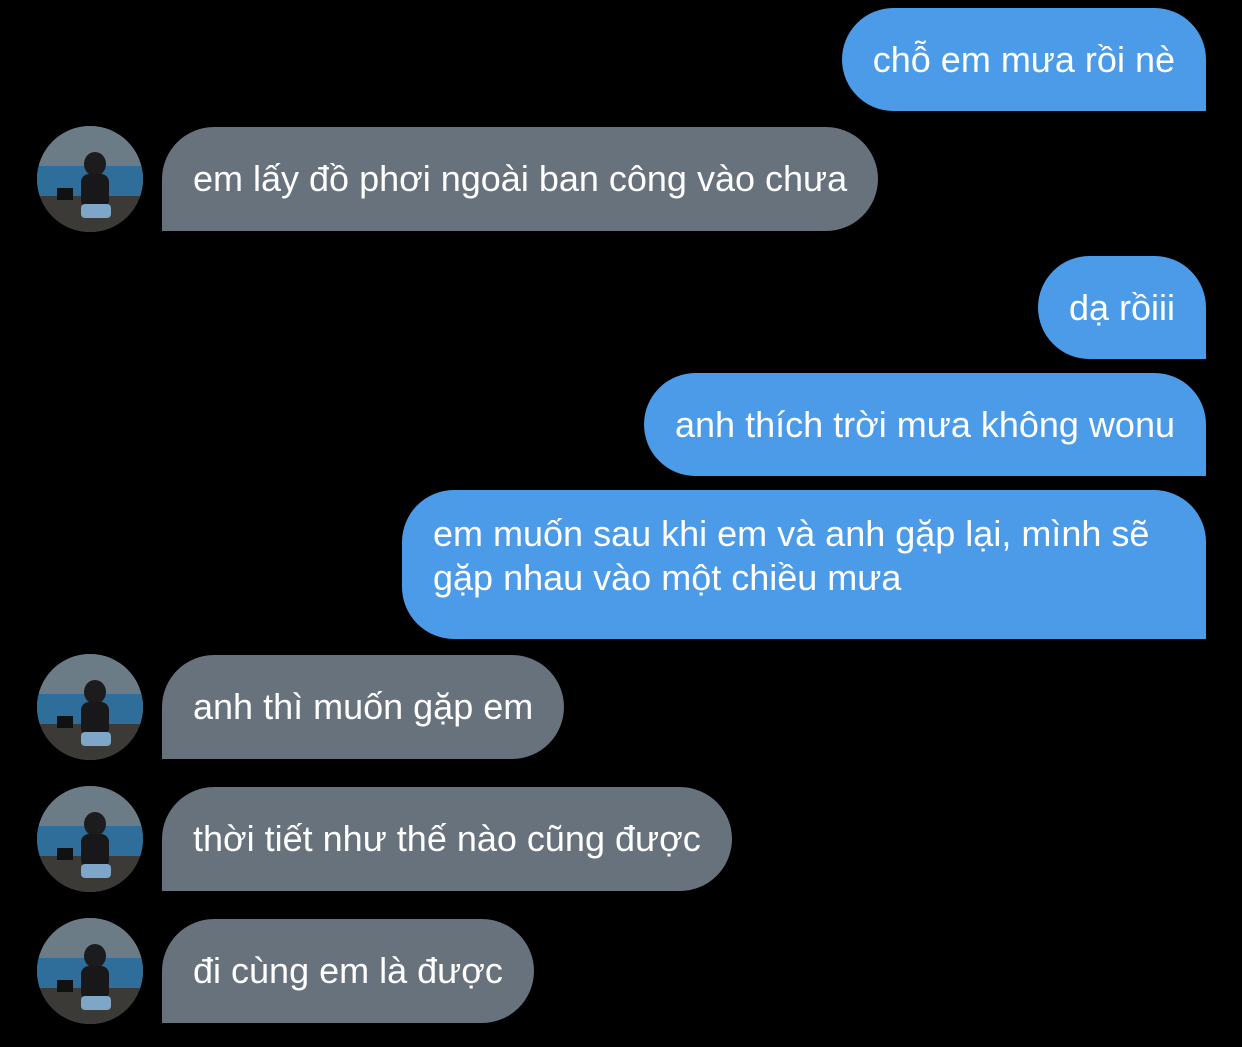 This screenshot has height=1047, width=1242. What do you see at coordinates (363, 707) in the screenshot?
I see `message-bubble-received: anh thì muốn gặp em` at bounding box center [363, 707].